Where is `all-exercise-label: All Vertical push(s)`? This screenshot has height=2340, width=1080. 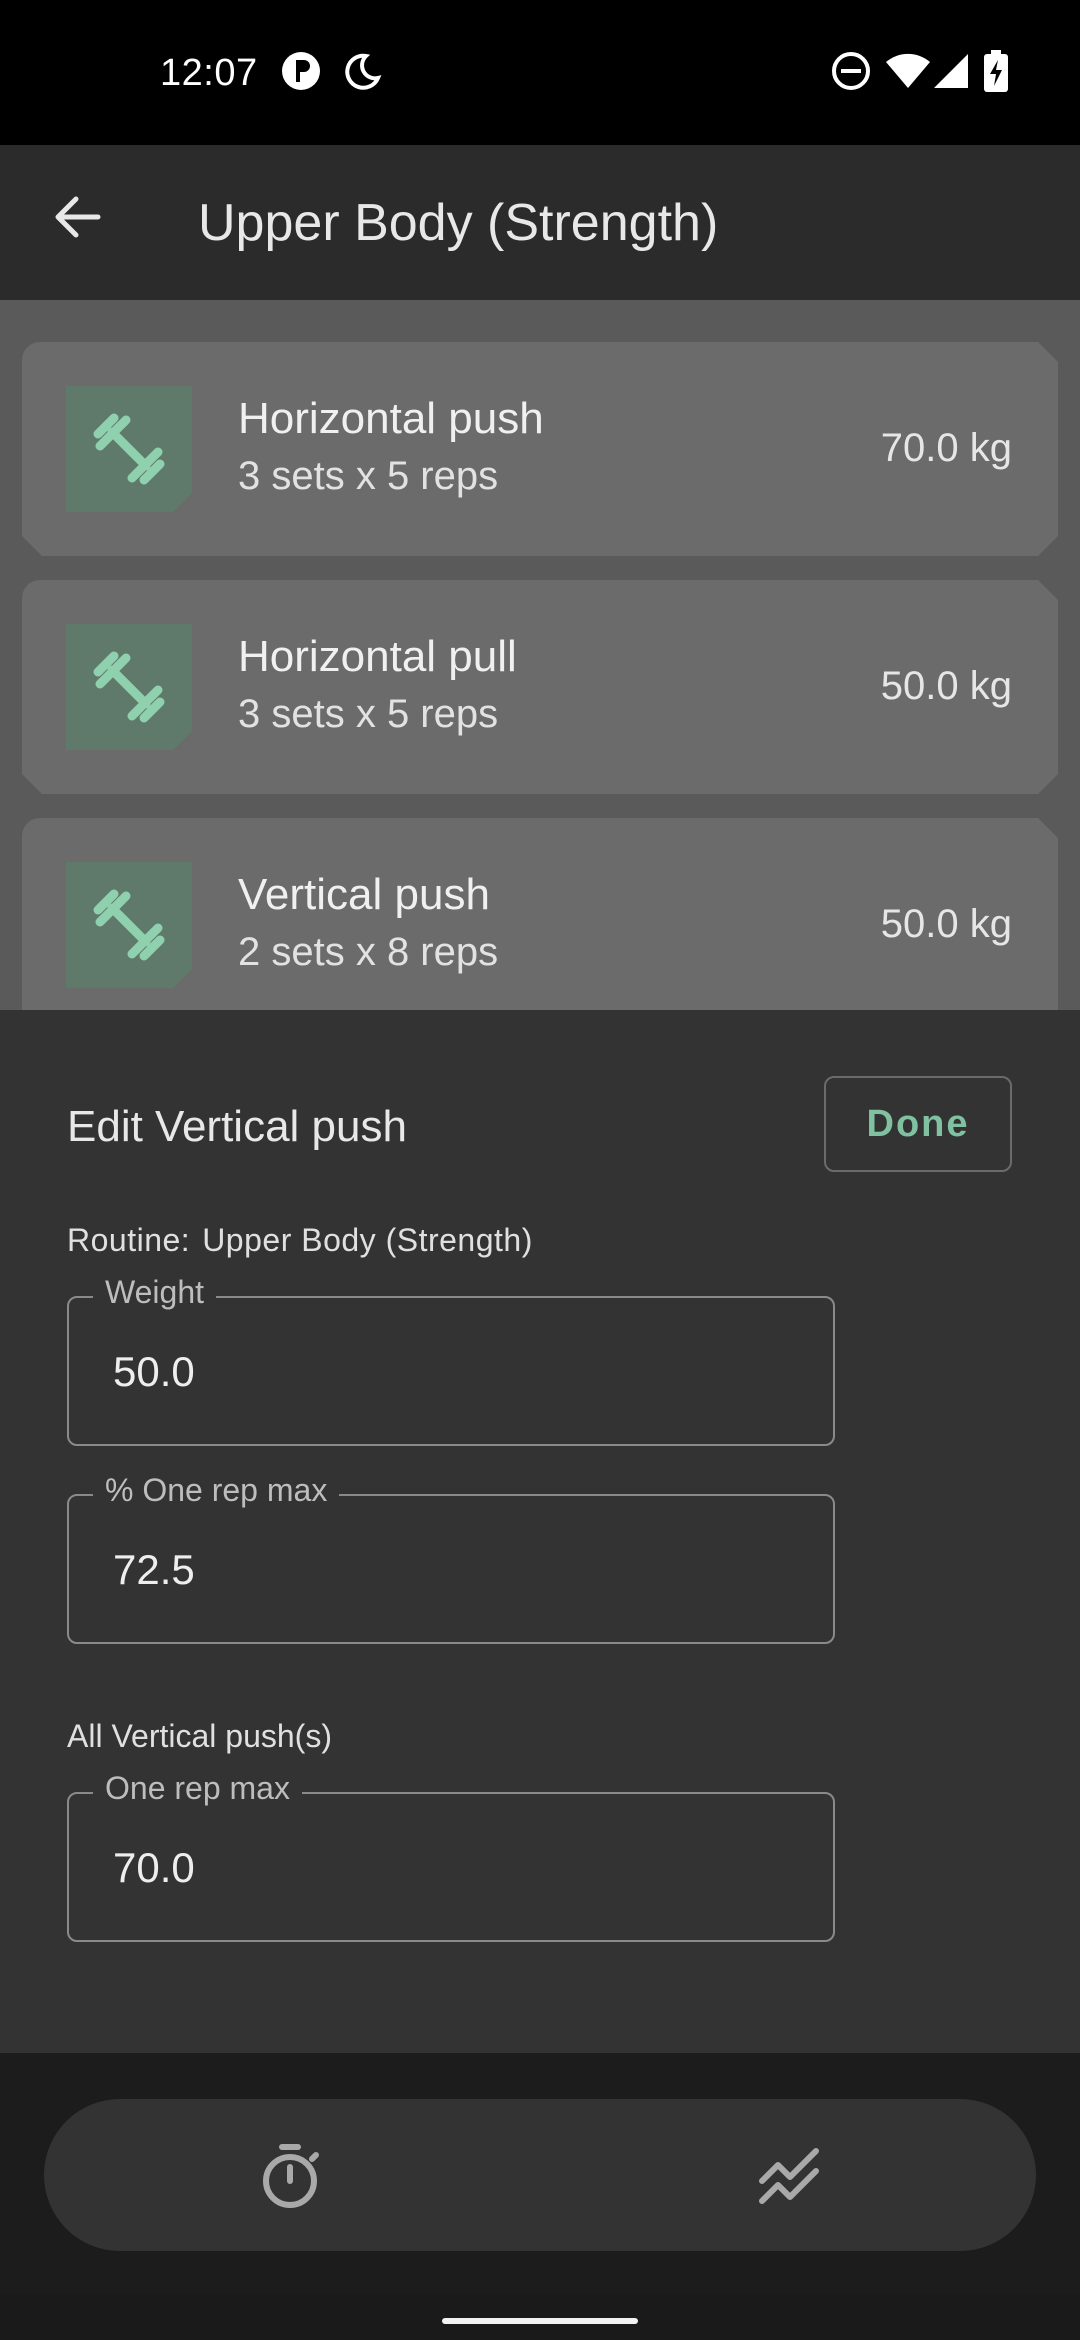
all-exercise-label: All Vertical push(s) is located at coordinates (199, 1736).